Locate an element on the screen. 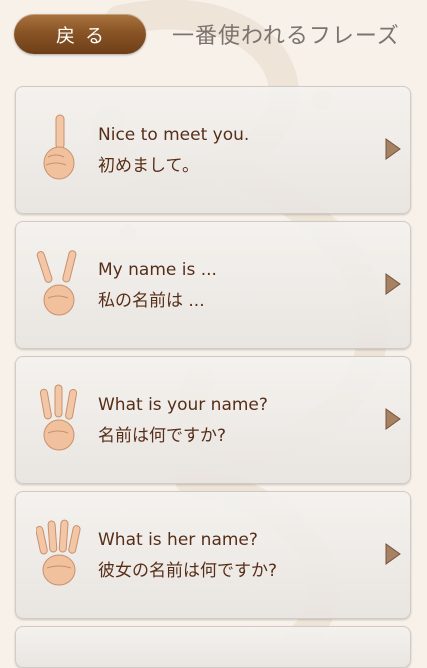  back-button: 戻る is located at coordinates (80, 34).